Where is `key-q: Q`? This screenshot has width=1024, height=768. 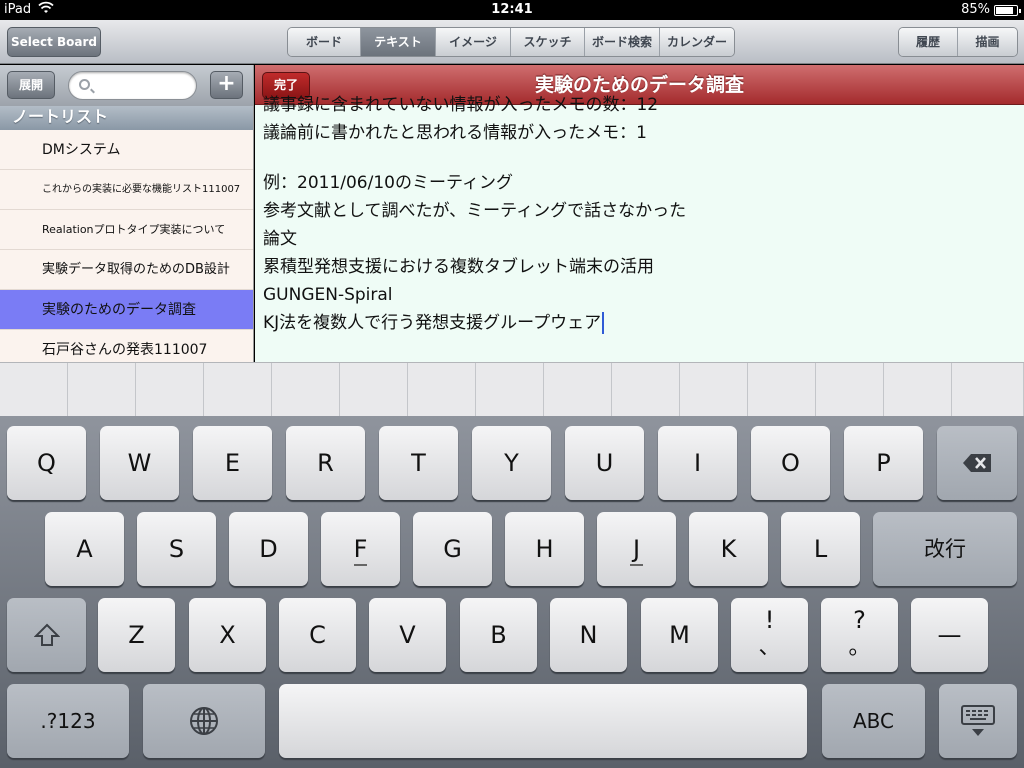 key-q: Q is located at coordinates (46, 463).